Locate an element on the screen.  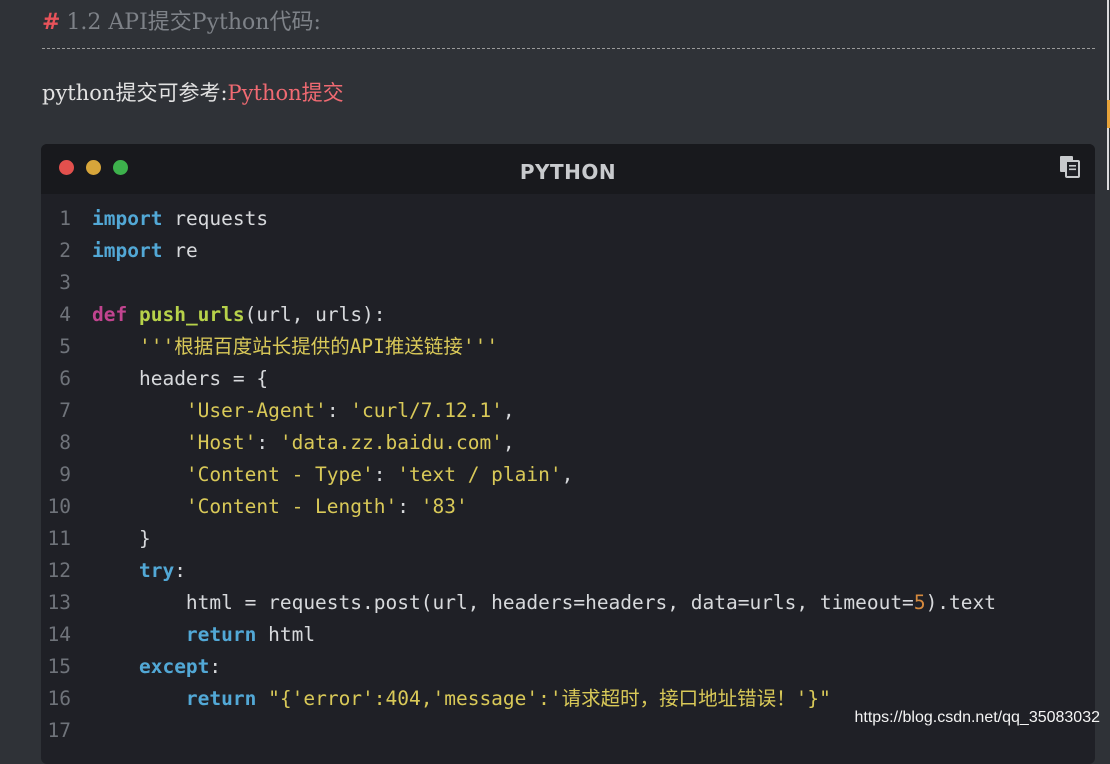
code-line: 11 } is located at coordinates (568, 539).